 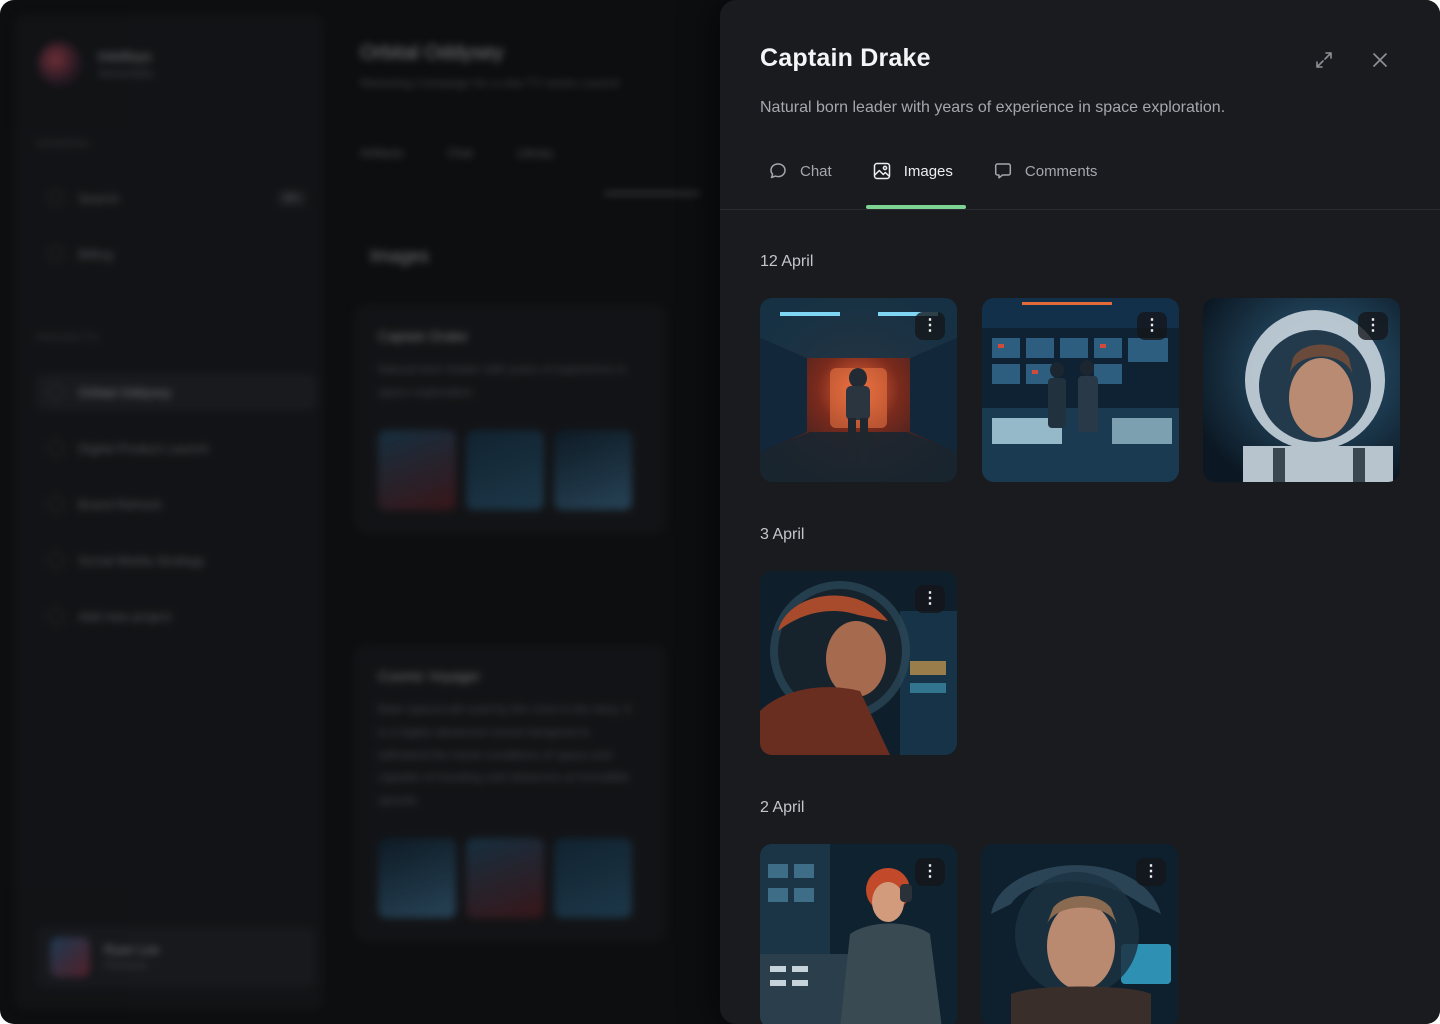 What do you see at coordinates (429, 676) in the screenshot?
I see `card-title: Cosmic Voyager` at bounding box center [429, 676].